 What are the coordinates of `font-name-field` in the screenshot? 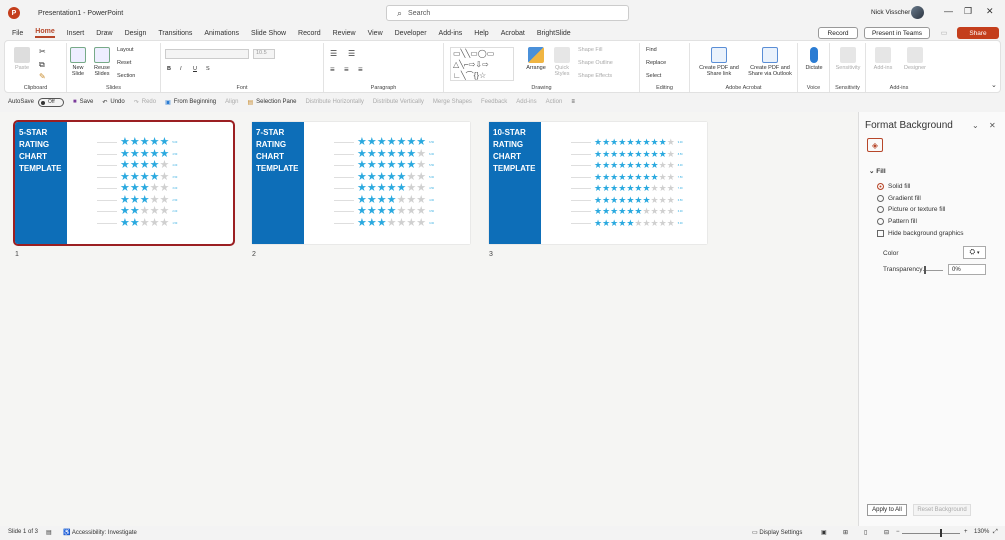 It's located at (207, 54).